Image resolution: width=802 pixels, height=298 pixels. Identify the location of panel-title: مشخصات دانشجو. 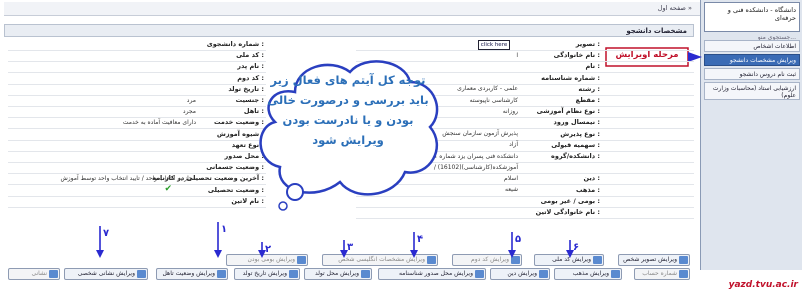
(349, 30).